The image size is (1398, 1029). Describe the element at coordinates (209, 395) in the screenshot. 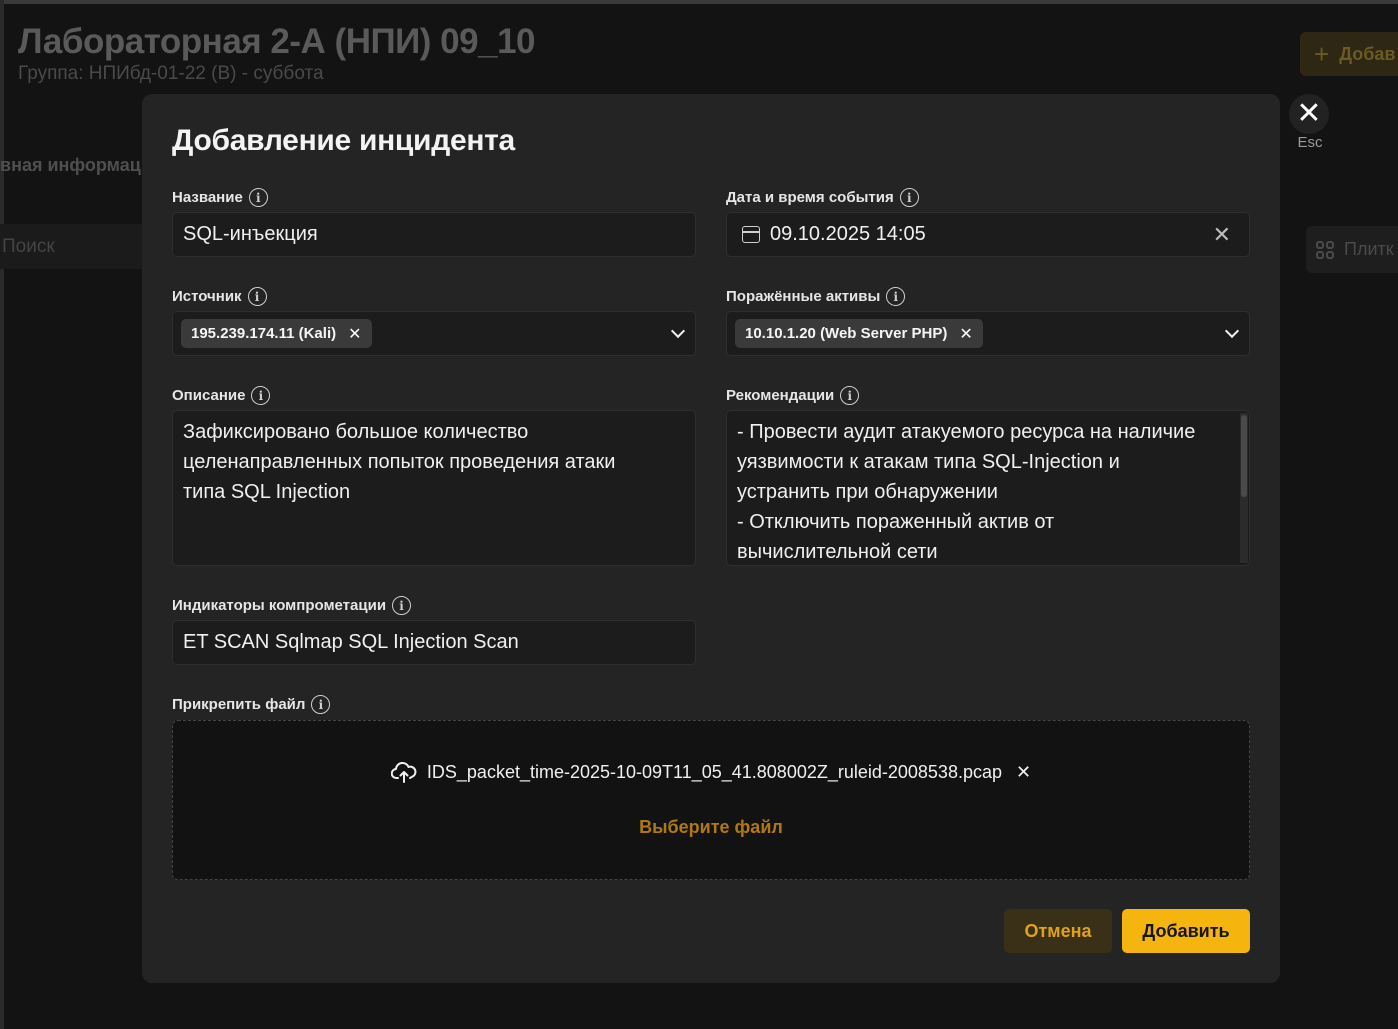

I see `description-label-text: Описание` at that location.